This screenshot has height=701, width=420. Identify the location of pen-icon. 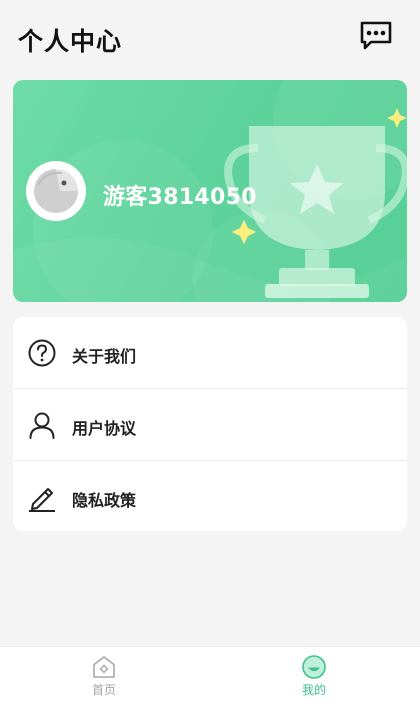
(42, 500).